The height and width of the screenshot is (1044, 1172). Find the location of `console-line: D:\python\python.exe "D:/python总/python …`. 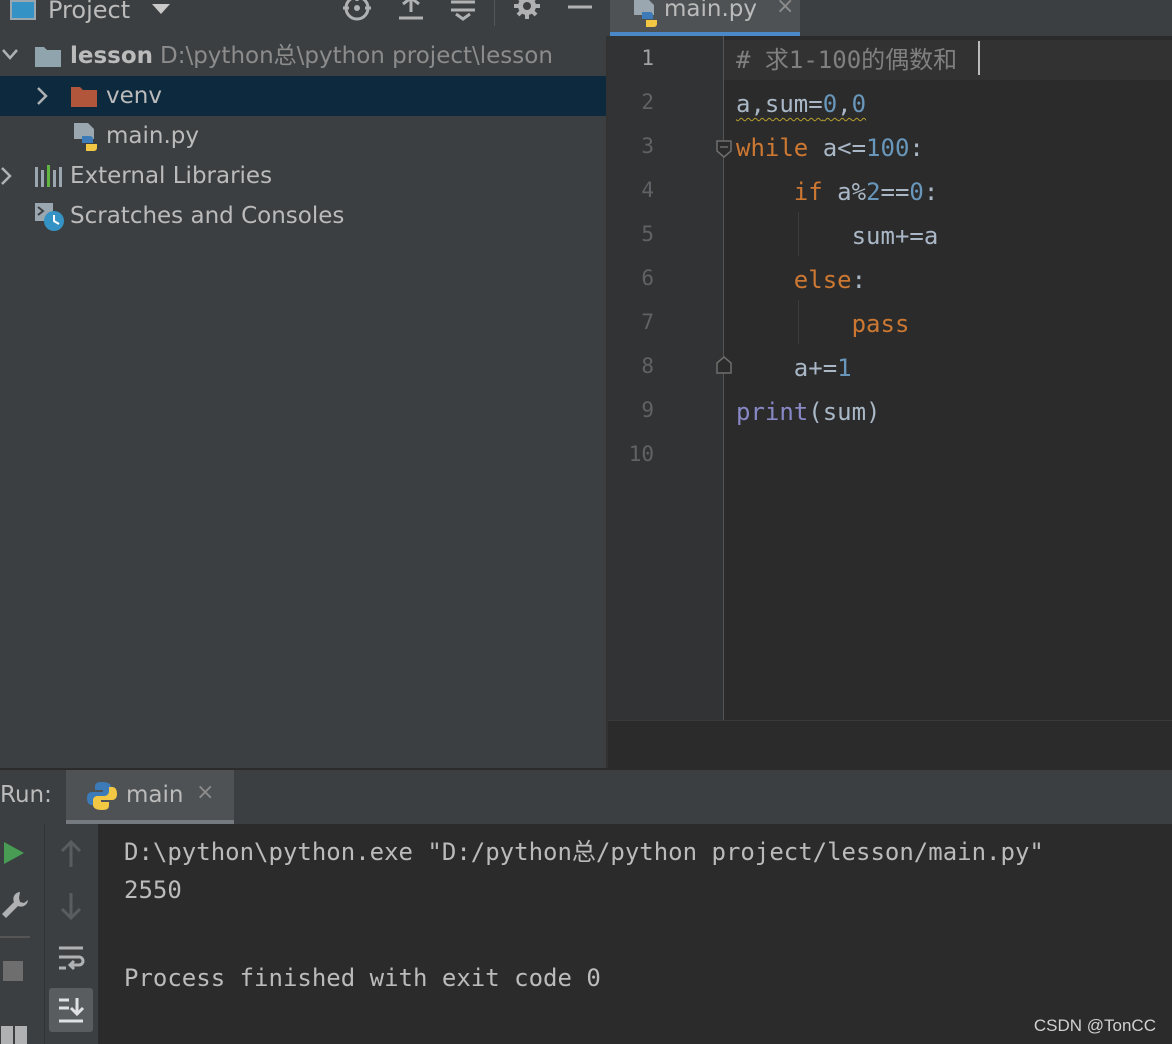

console-line: D:\python\python.exe "D:/python总/python … is located at coordinates (584, 852).